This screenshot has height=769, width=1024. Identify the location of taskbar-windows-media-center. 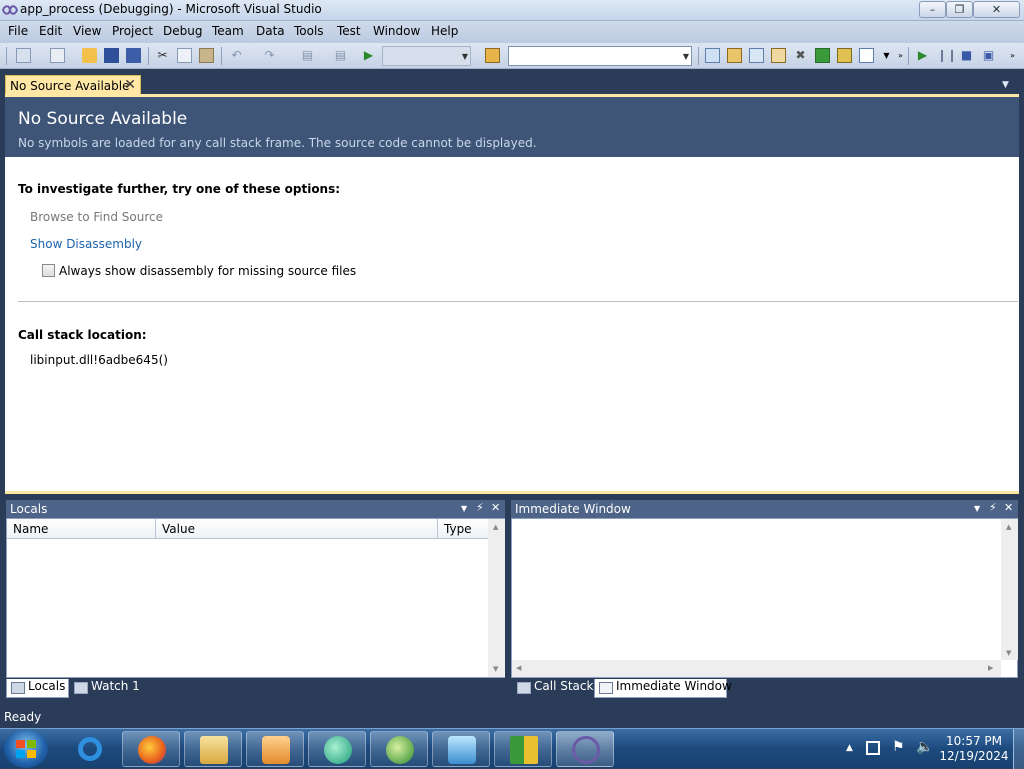
(399, 749).